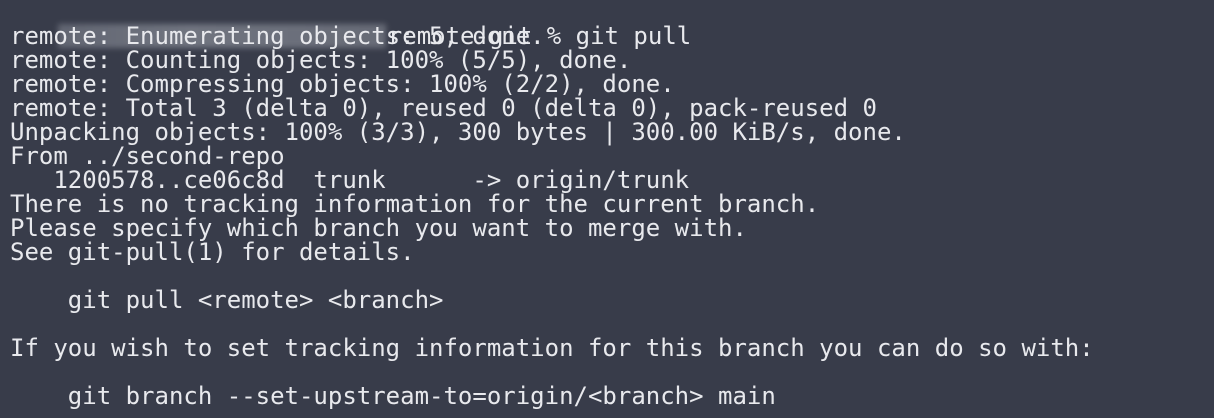 This screenshot has width=1214, height=418. What do you see at coordinates (350, 180) in the screenshot?
I see `output-line: 1200578..ce06c8d trunk -> origin/trunk` at bounding box center [350, 180].